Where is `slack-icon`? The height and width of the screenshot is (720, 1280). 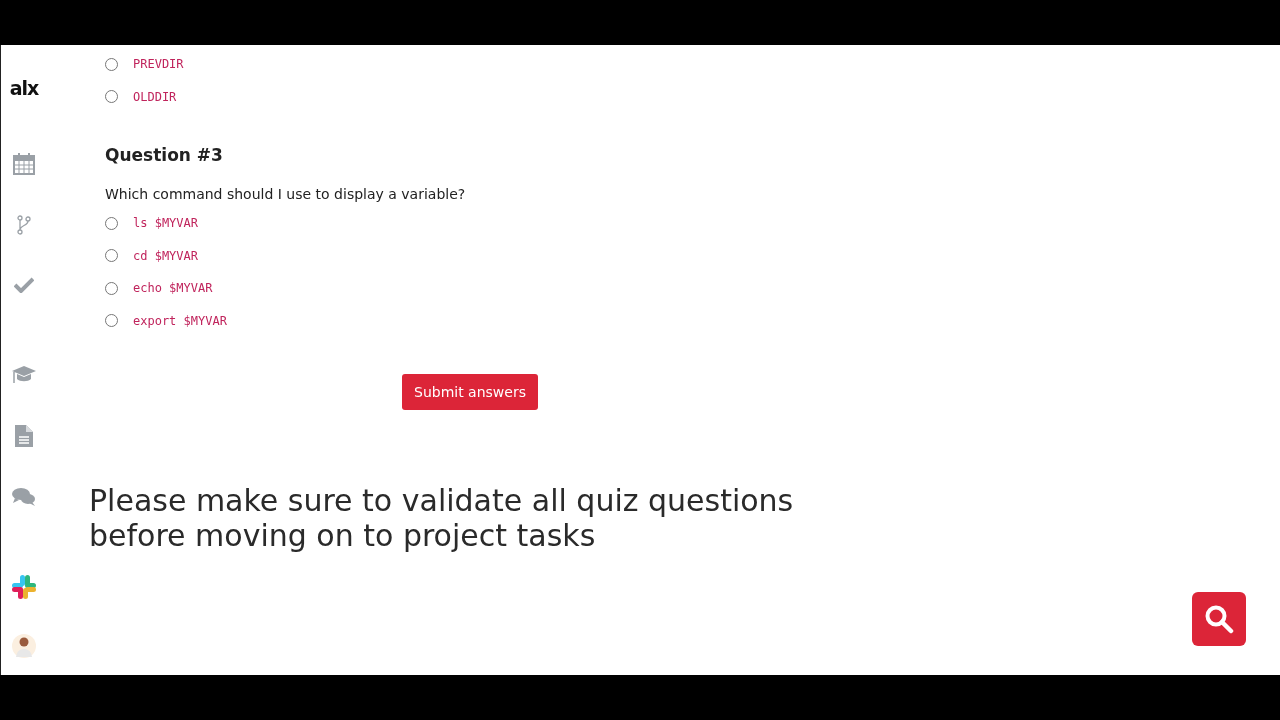
slack-icon is located at coordinates (24, 587).